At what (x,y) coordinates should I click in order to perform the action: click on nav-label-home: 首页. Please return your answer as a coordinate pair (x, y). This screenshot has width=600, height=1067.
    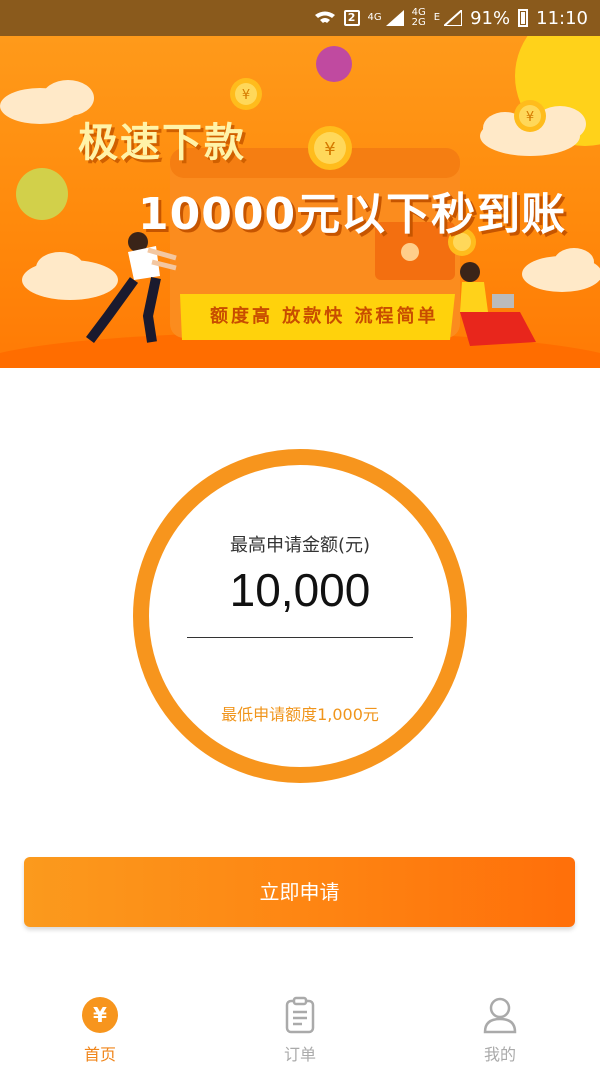
    Looking at the image, I should click on (99, 1054).